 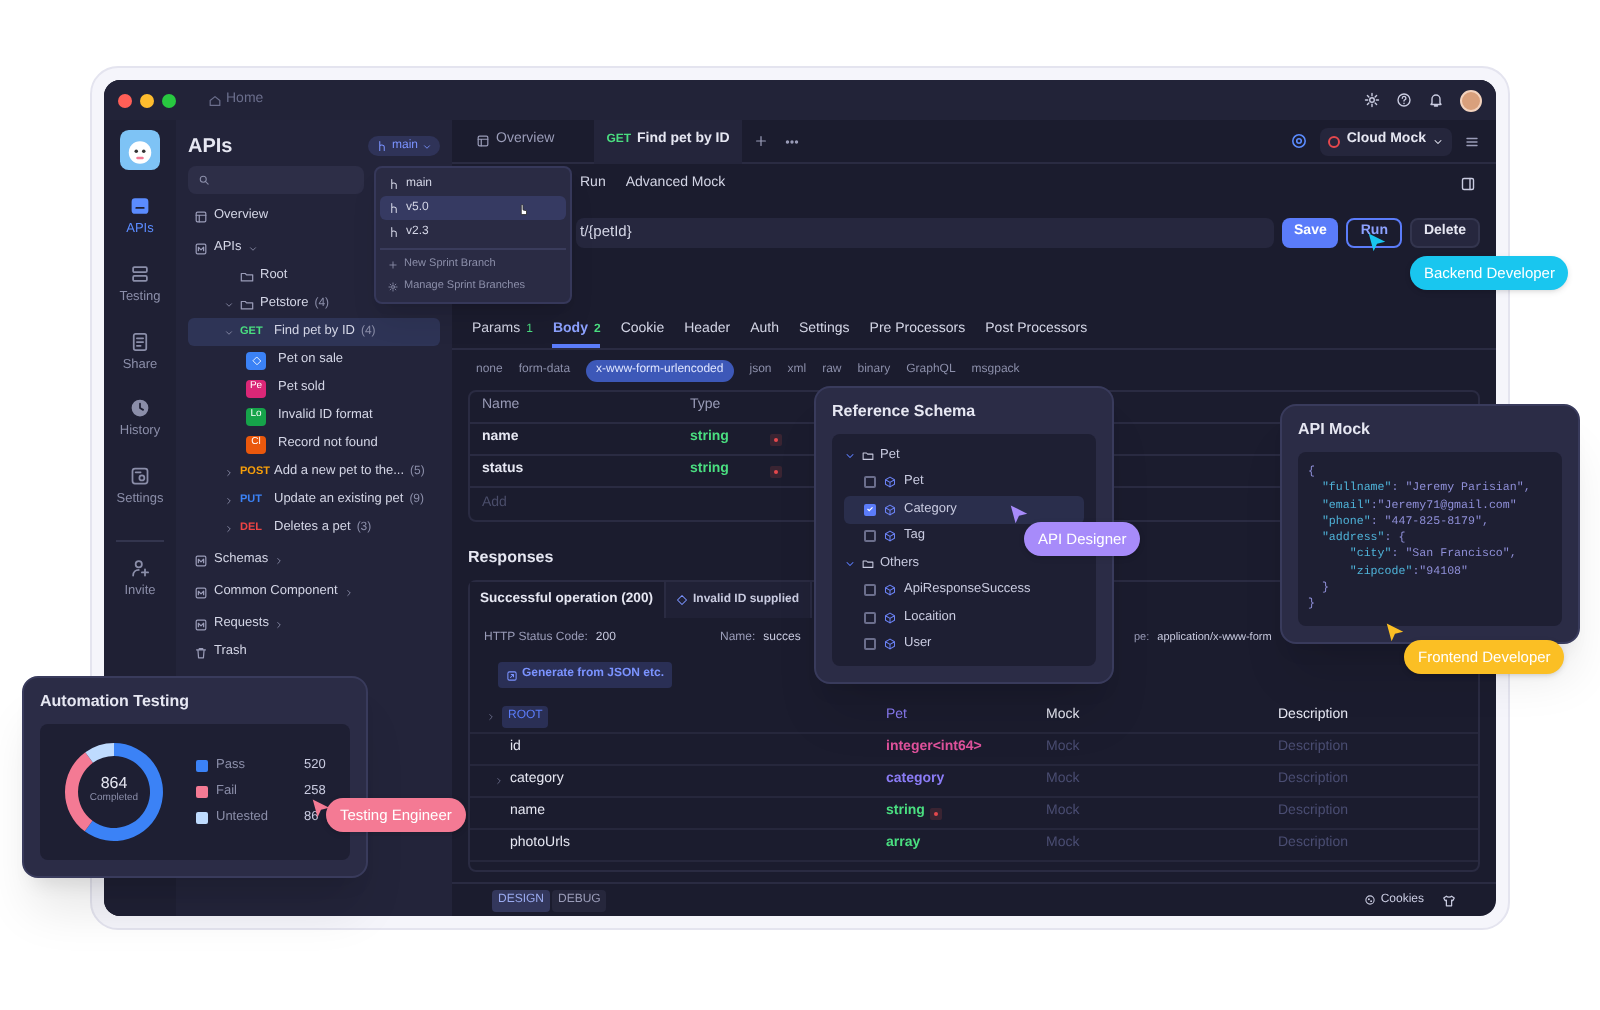 What do you see at coordinates (140, 408) in the screenshot?
I see `clock-icon` at bounding box center [140, 408].